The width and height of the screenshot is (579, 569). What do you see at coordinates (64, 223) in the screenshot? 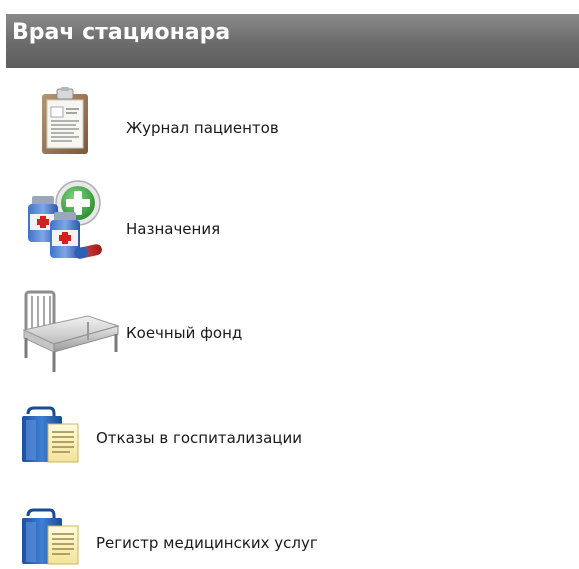
I see `medicine-add-icon` at bounding box center [64, 223].